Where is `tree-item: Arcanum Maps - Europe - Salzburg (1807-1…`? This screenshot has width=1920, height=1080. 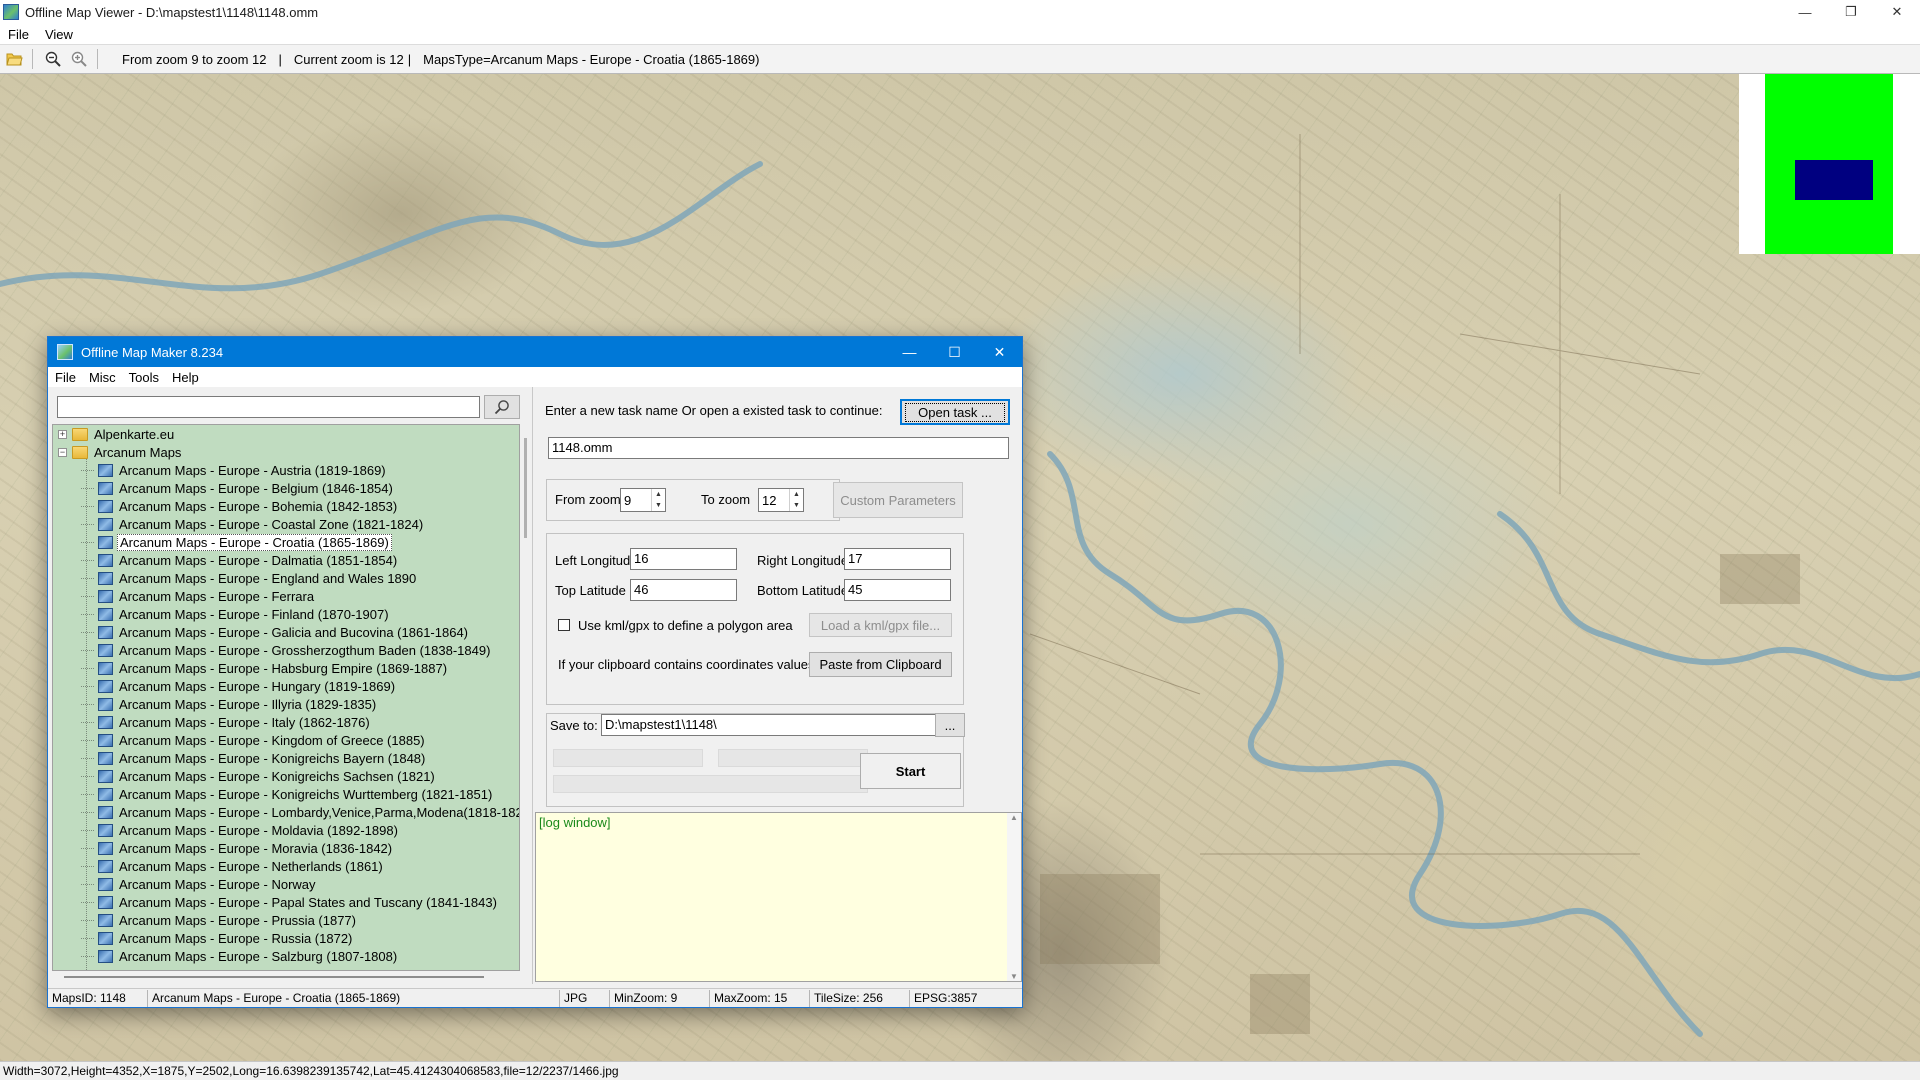
tree-item: Arcanum Maps - Europe - Salzburg (1807-1… is located at coordinates (226, 956).